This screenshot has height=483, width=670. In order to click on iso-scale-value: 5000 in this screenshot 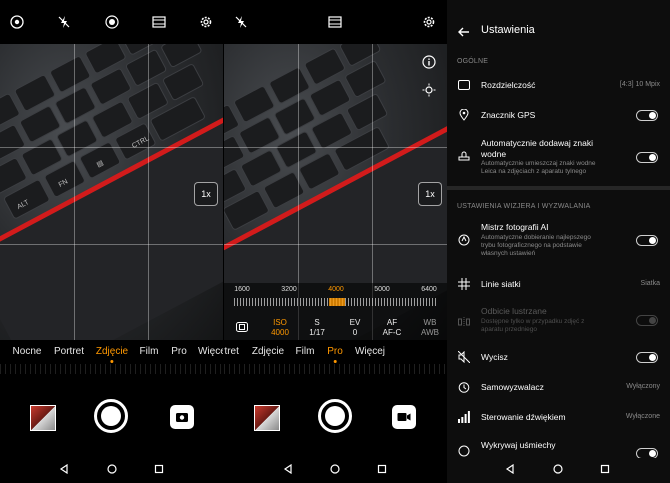, I will do `click(382, 289)`.